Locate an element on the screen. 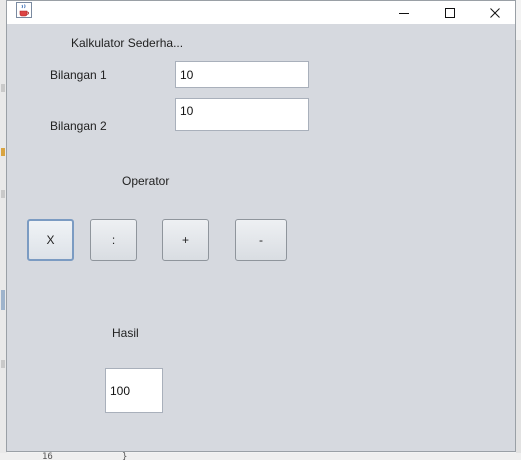 This screenshot has width=521, height=460. add-button: + is located at coordinates (185, 240).